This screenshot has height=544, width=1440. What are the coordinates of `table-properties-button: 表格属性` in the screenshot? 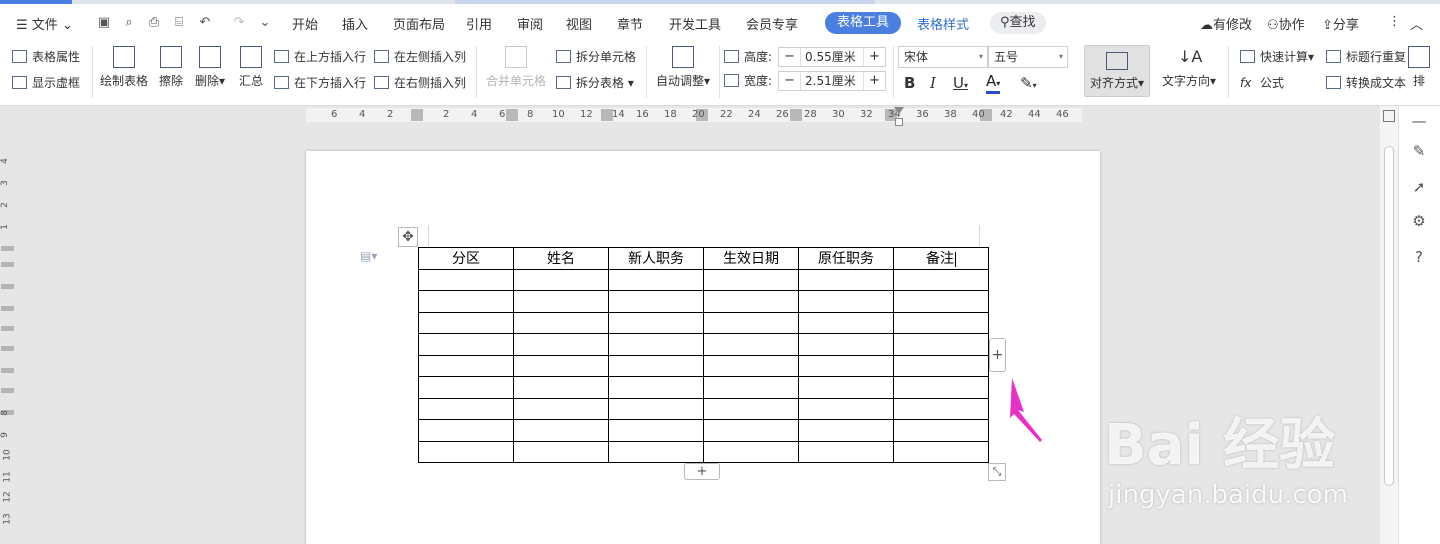 It's located at (46, 57).